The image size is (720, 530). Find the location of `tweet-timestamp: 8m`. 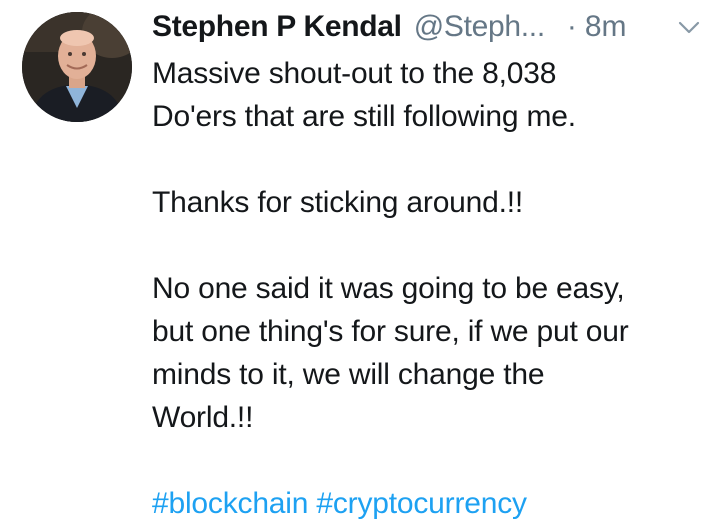

tweet-timestamp: 8m is located at coordinates (606, 27).